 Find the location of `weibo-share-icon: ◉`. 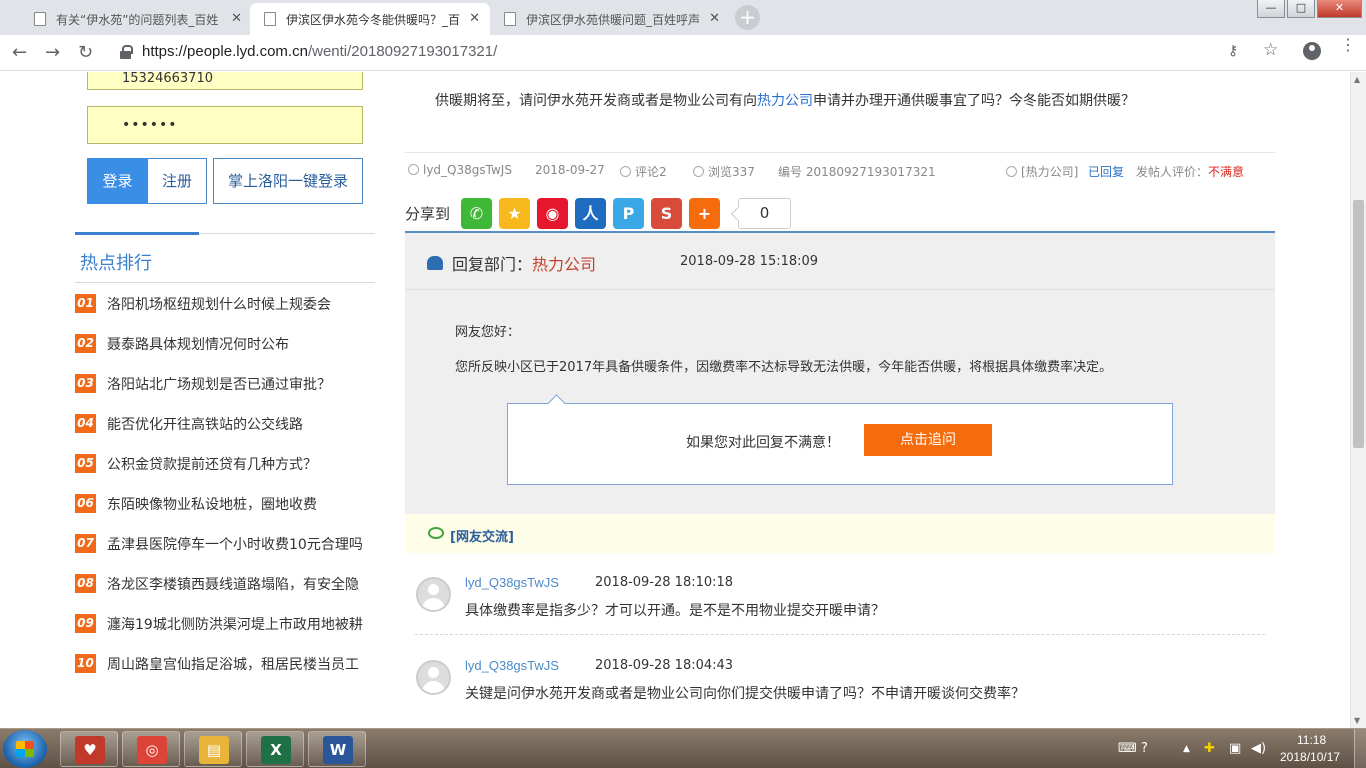

weibo-share-icon: ◉ is located at coordinates (552, 213).